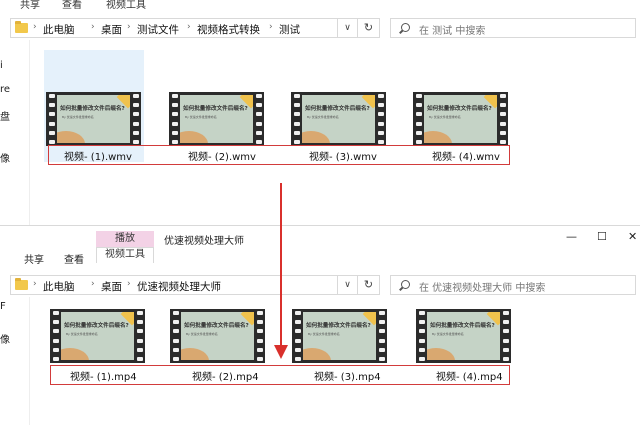  I want to click on breadcrumb-item: 测试文件, so click(158, 29).